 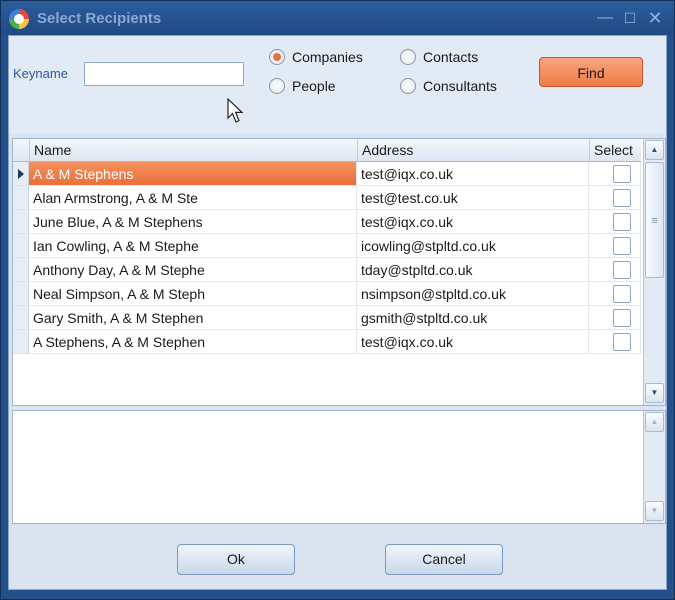 I want to click on radio-consultants: Consultants, so click(x=448, y=86).